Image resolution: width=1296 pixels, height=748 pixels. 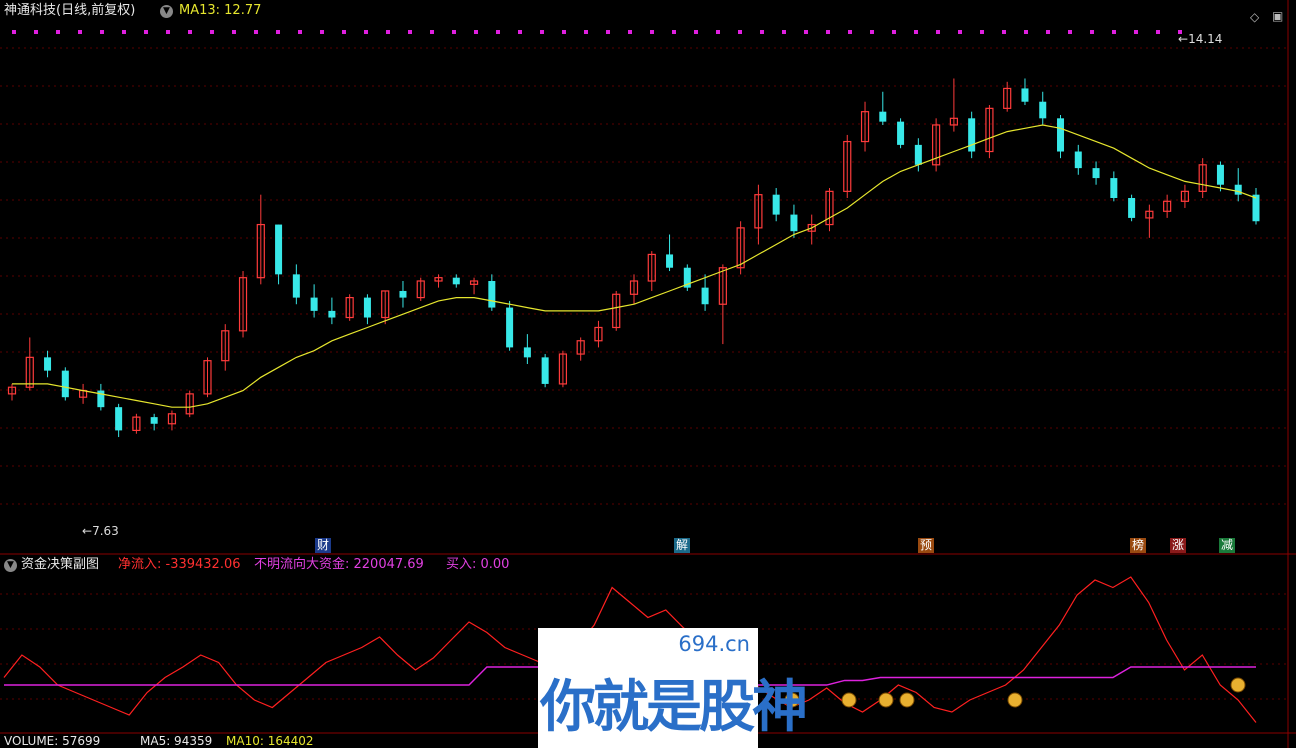 I want to click on marker-unlock: 解, so click(x=682, y=545).